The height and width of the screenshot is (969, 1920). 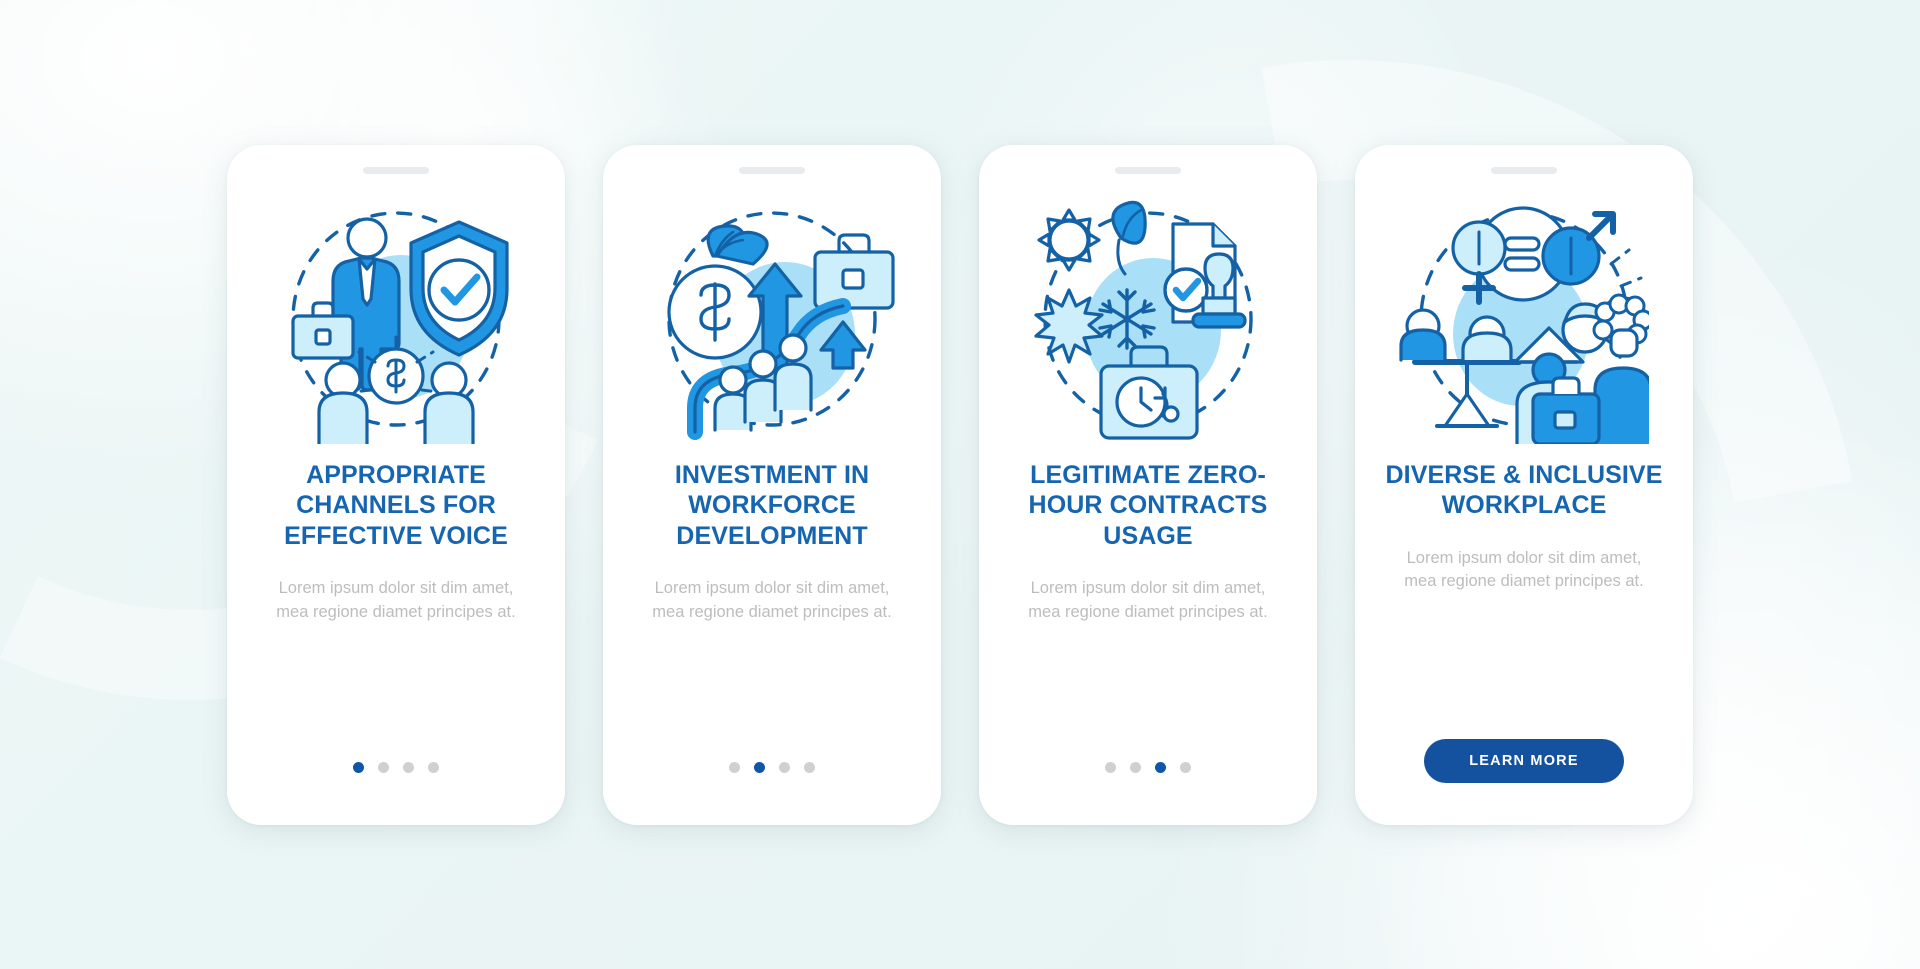 What do you see at coordinates (1524, 319) in the screenshot?
I see `diverse-workplace-illustration` at bounding box center [1524, 319].